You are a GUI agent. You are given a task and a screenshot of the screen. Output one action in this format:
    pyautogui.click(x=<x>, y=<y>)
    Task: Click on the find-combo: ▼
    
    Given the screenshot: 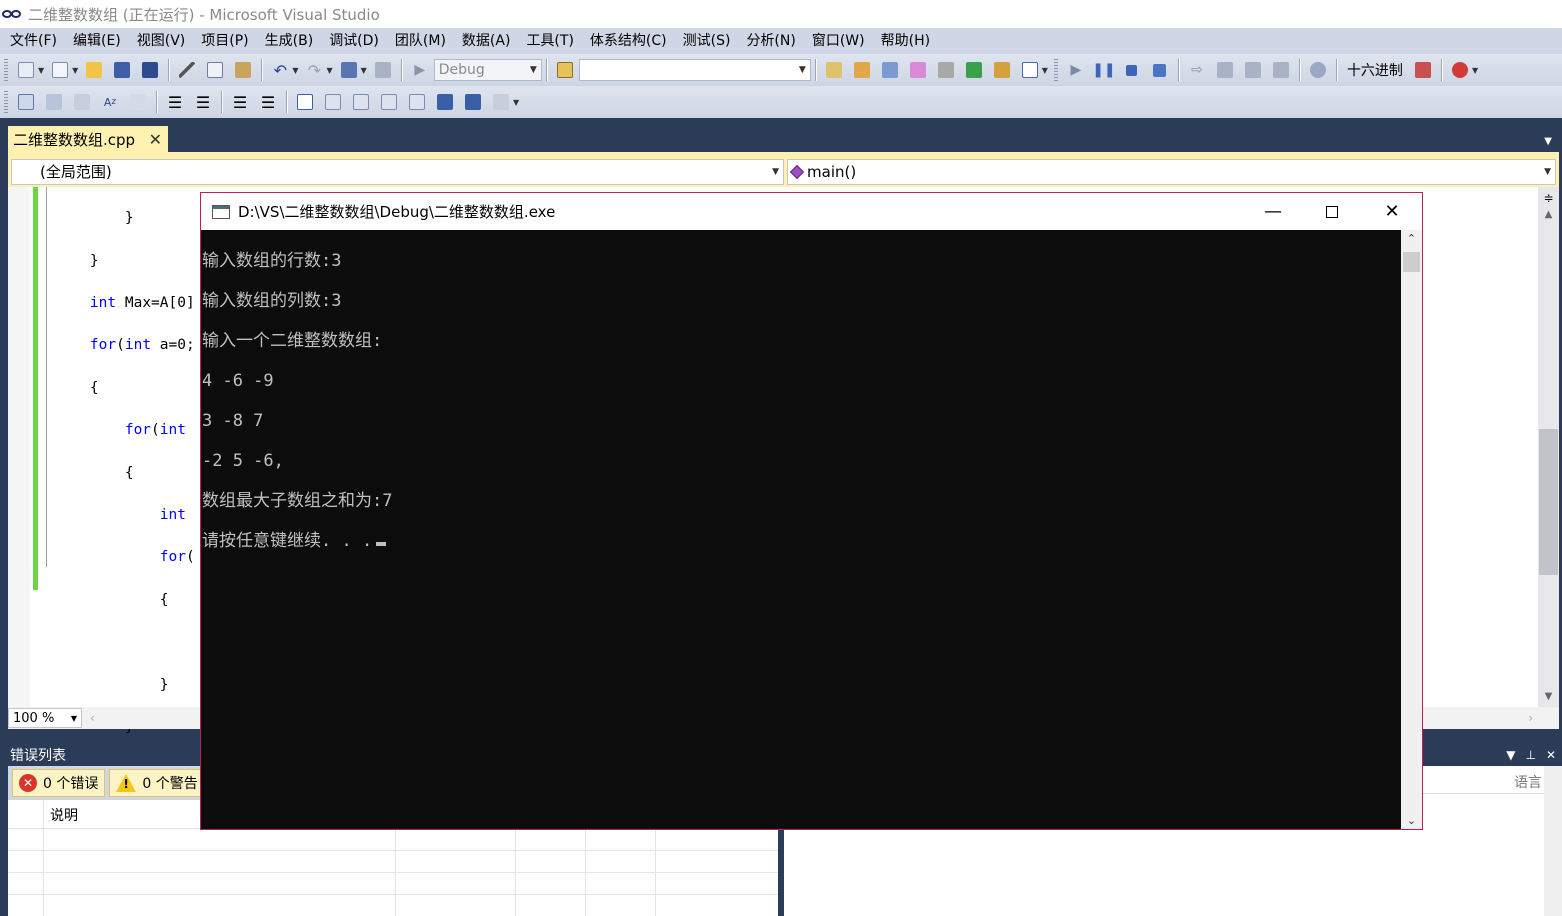 What is the action you would take?
    pyautogui.click(x=694, y=70)
    